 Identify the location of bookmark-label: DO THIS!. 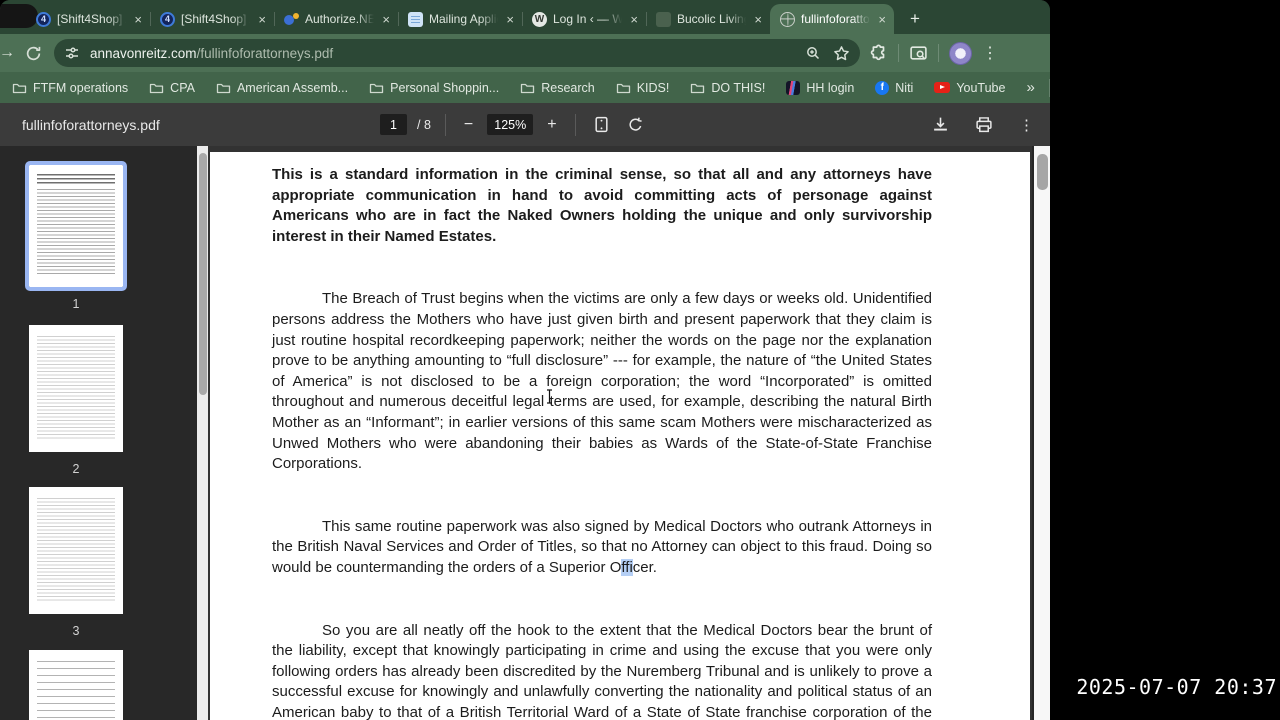
(738, 87).